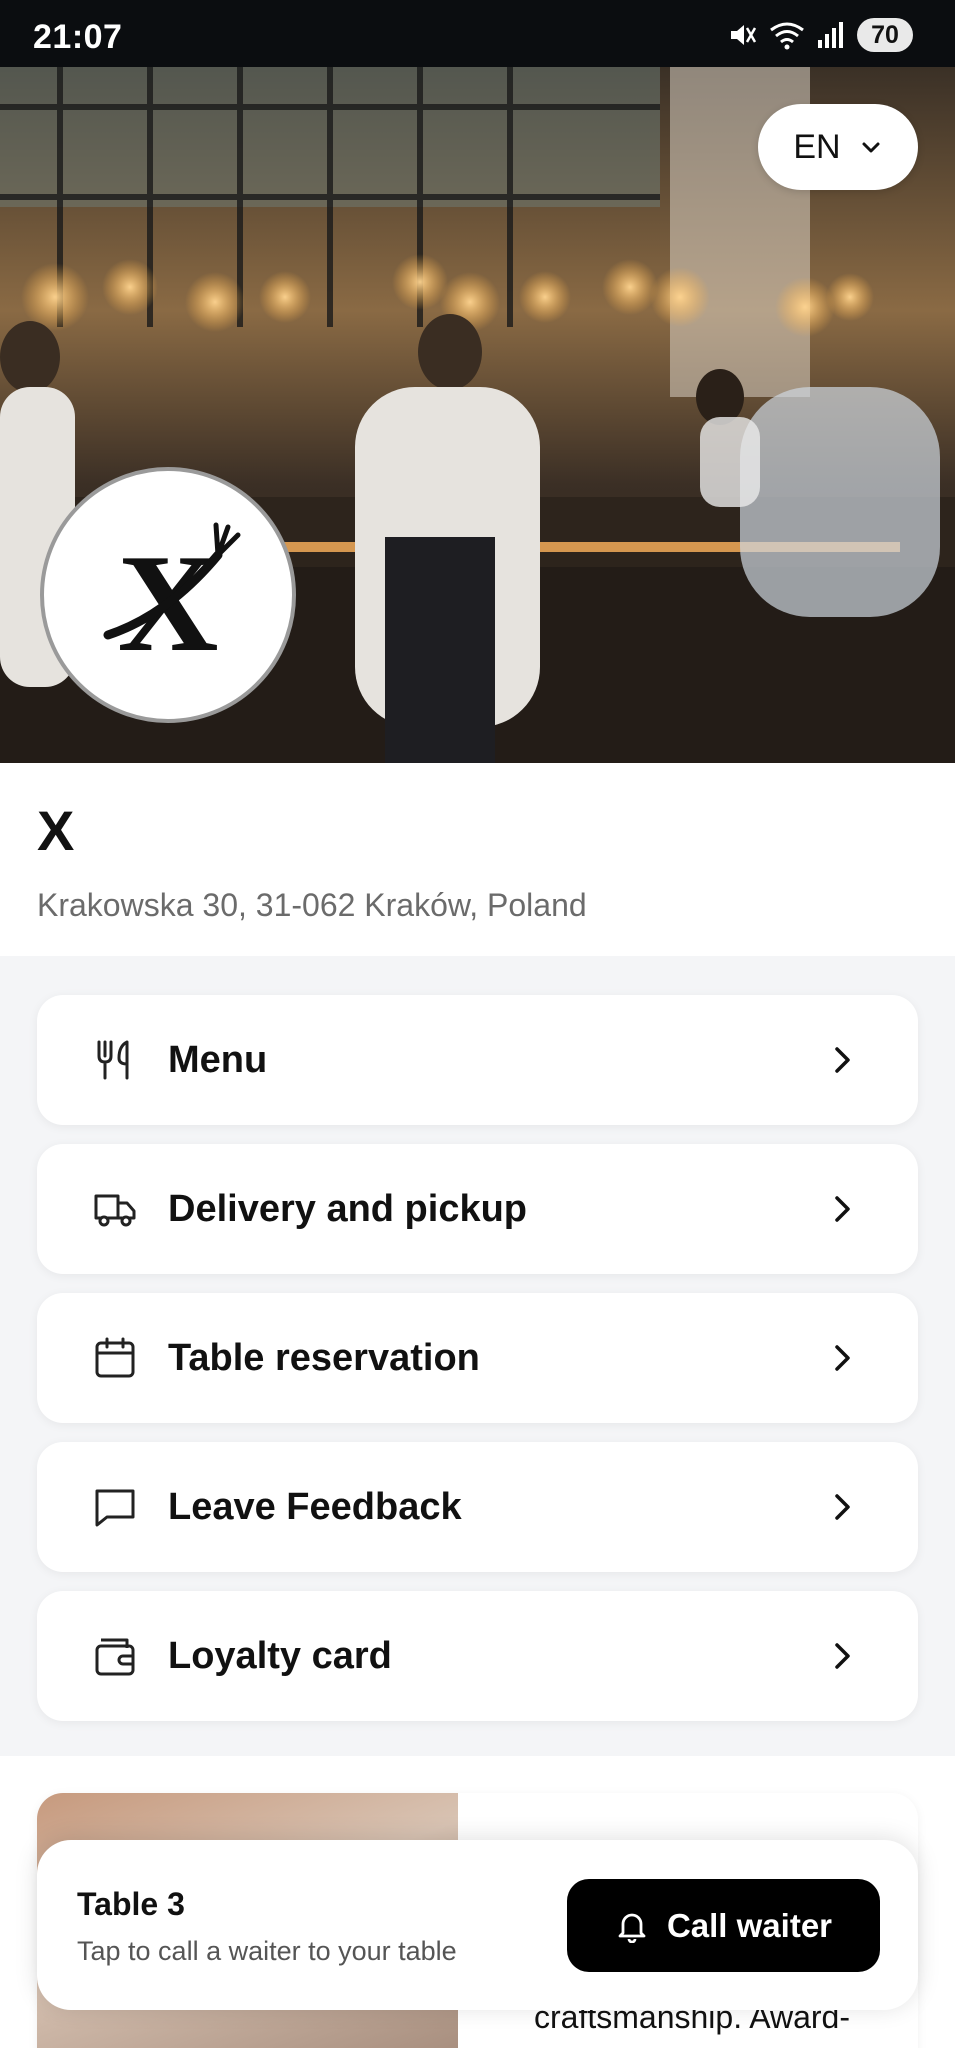 The height and width of the screenshot is (2048, 955). I want to click on venue-address: Krakowska 30, 31-062 Kraków, Poland, so click(312, 905).